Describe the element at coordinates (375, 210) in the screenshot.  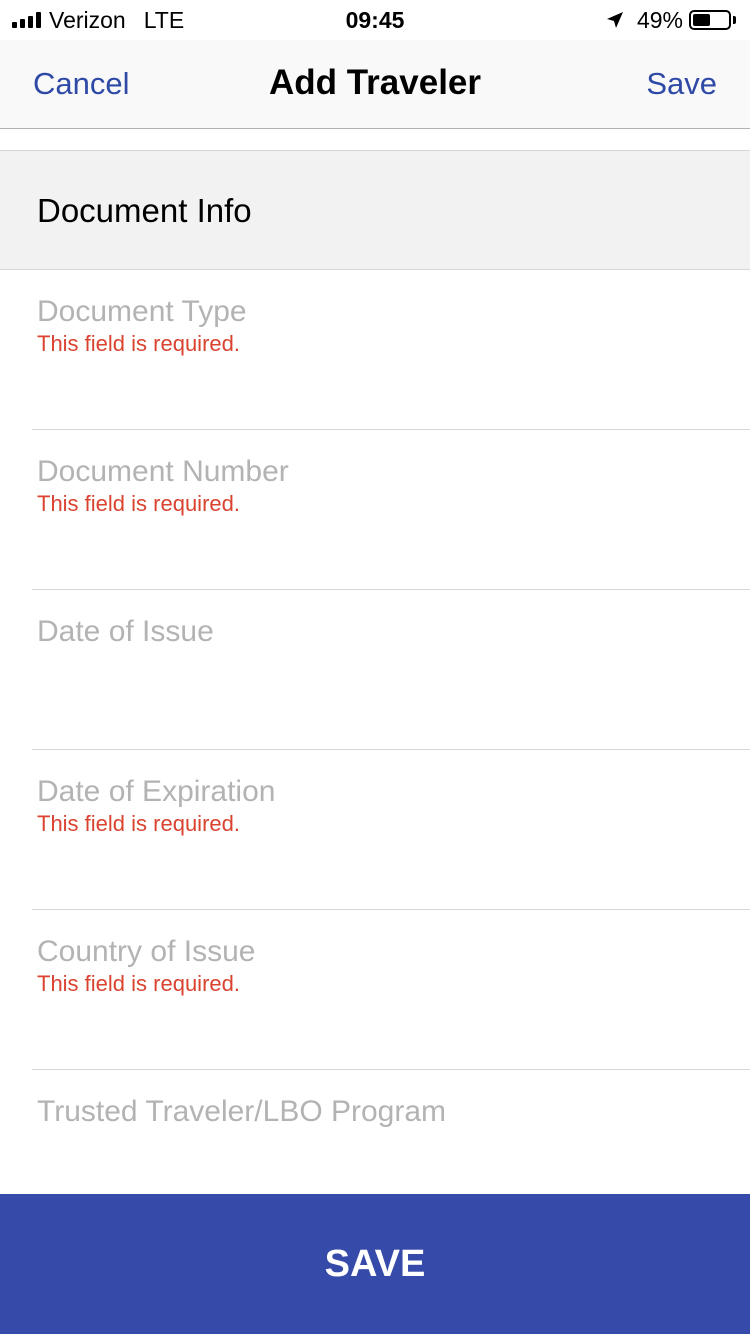
I see `section-header: Document Info` at that location.